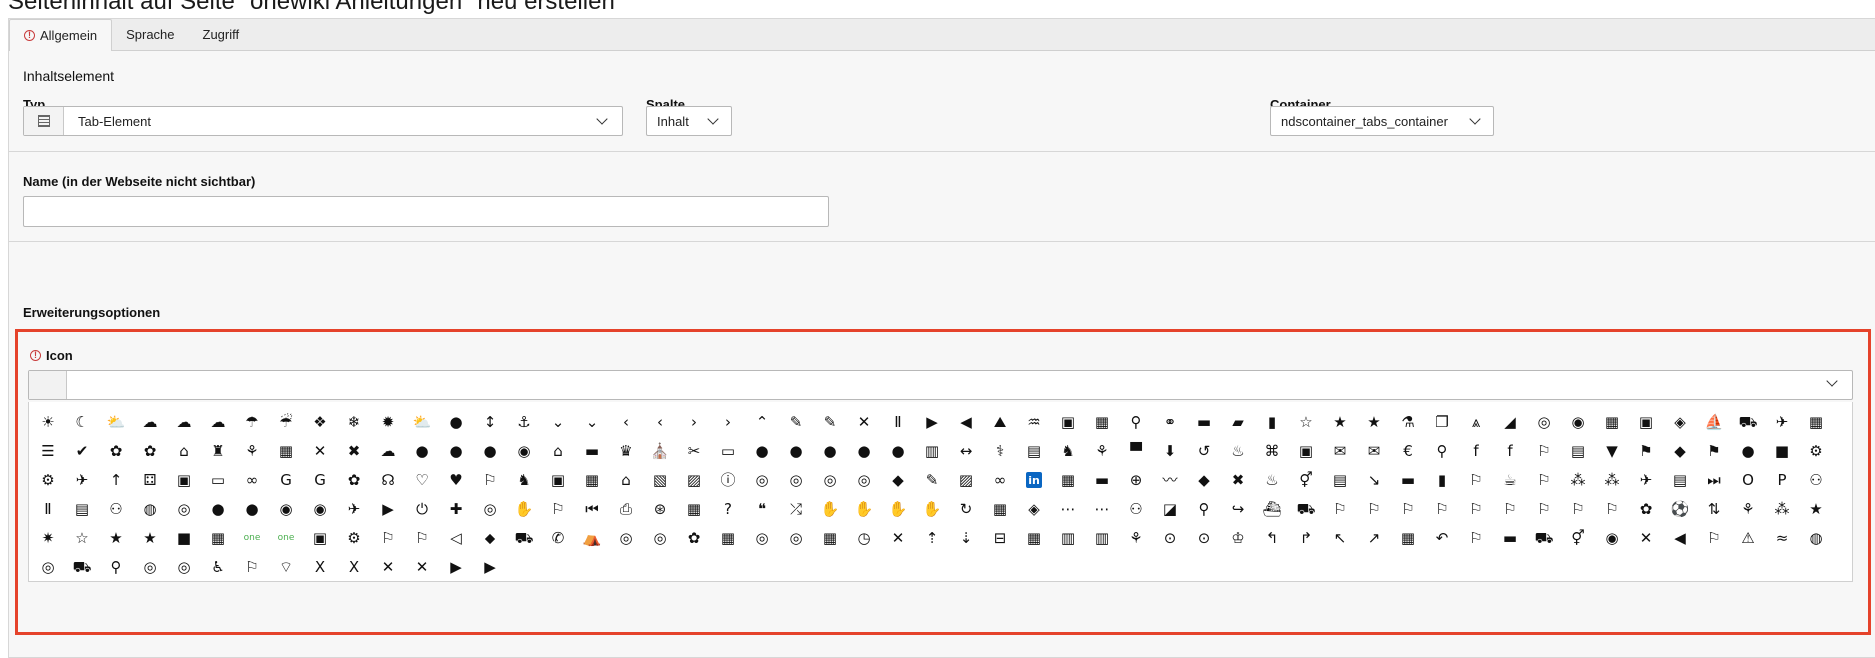 This screenshot has width=1875, height=658. What do you see at coordinates (116, 509) in the screenshot?
I see `icon-option: ⚇` at bounding box center [116, 509].